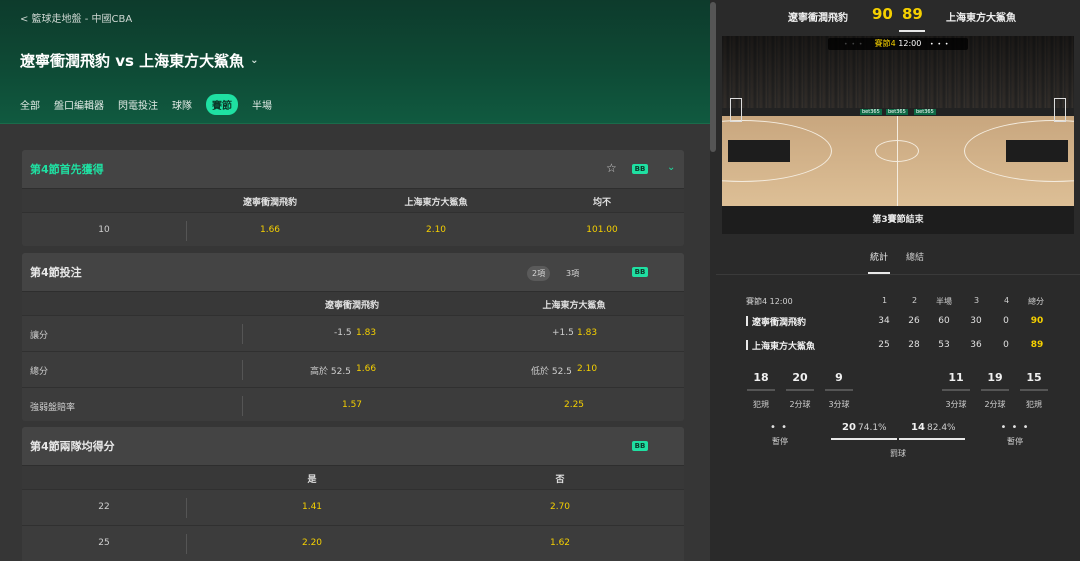  I want to click on row-label: 讓分, so click(39, 336).